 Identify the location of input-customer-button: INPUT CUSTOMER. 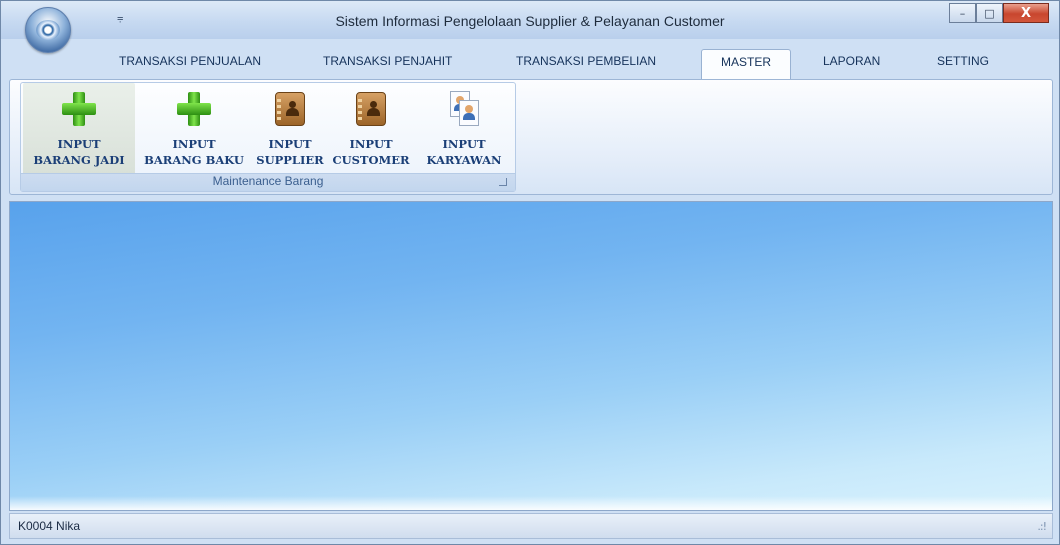
(371, 129).